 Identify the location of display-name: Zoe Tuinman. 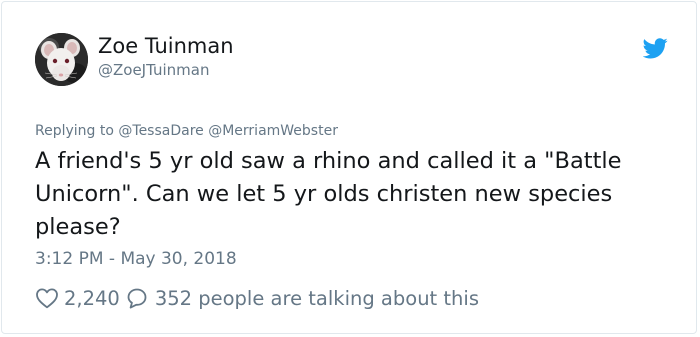
(166, 46).